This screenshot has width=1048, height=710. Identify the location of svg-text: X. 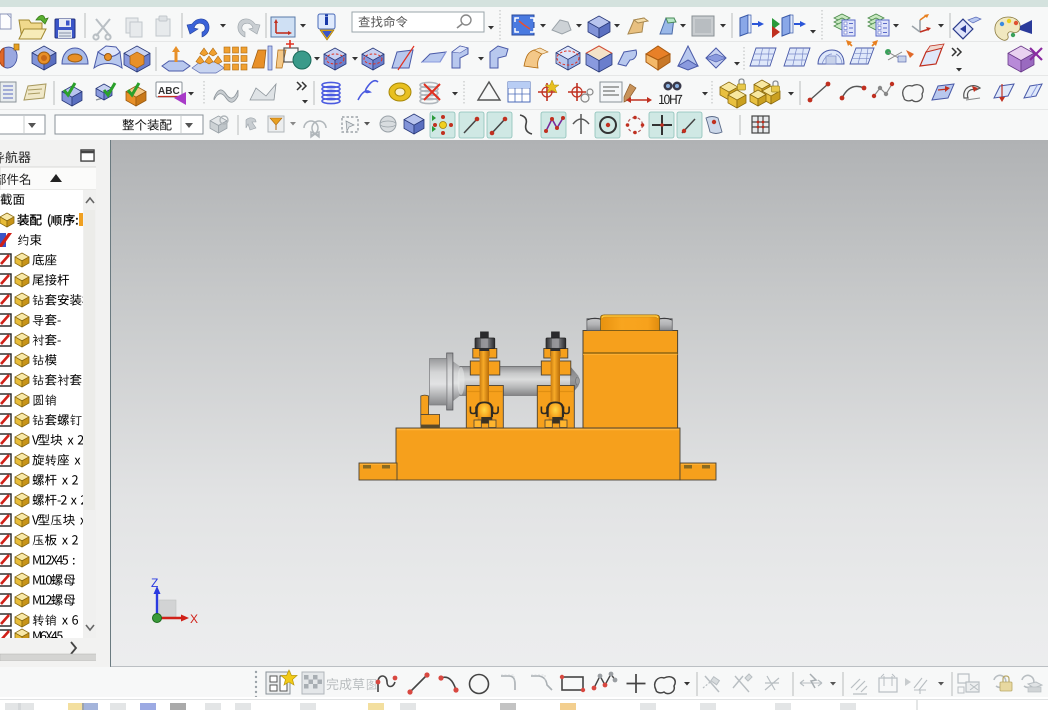
(194, 619).